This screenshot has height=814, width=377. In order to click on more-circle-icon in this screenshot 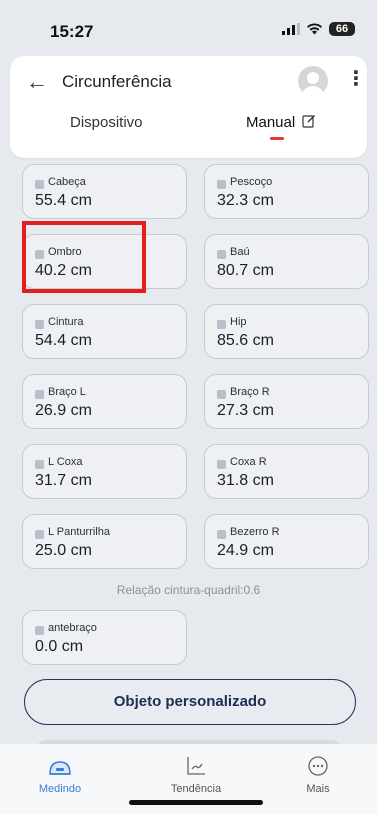, I will do `click(318, 766)`.